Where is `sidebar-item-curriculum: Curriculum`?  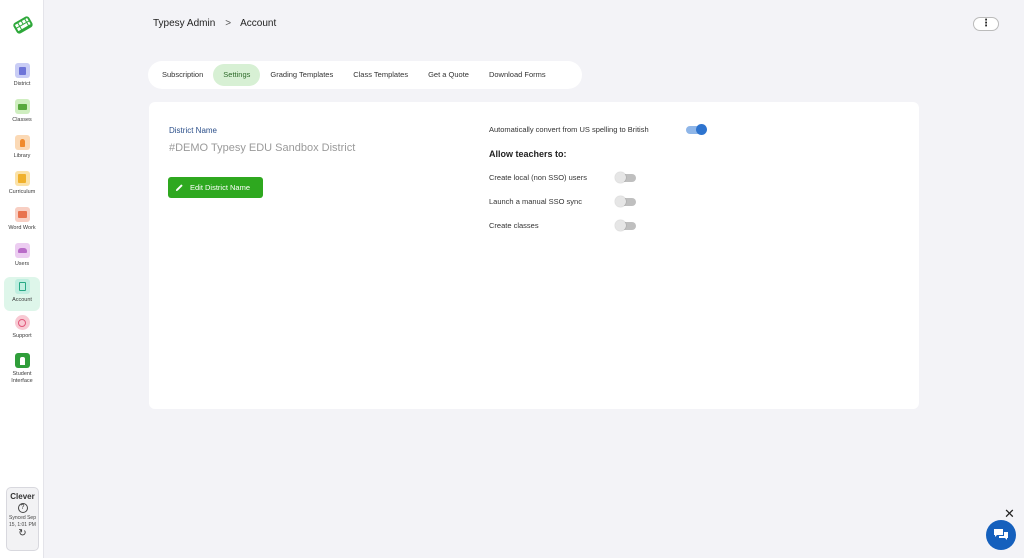 sidebar-item-curriculum: Curriculum is located at coordinates (22, 186).